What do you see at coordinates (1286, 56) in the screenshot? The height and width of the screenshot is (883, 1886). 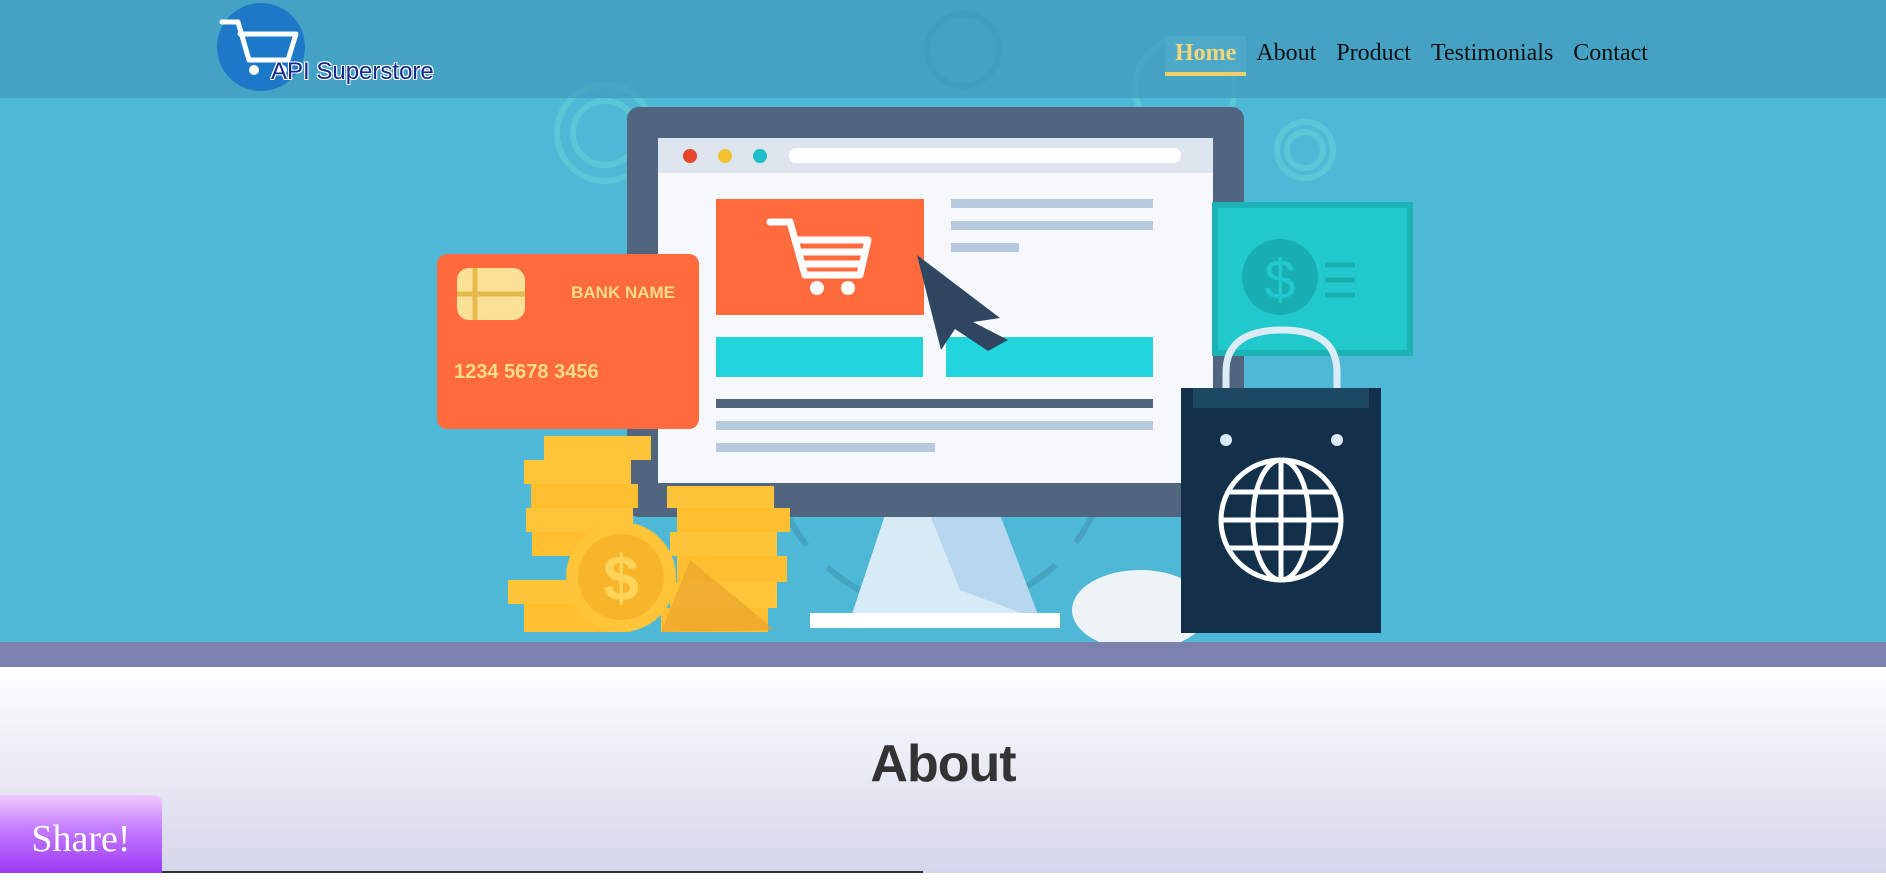 I see `nav-about: About` at bounding box center [1286, 56].